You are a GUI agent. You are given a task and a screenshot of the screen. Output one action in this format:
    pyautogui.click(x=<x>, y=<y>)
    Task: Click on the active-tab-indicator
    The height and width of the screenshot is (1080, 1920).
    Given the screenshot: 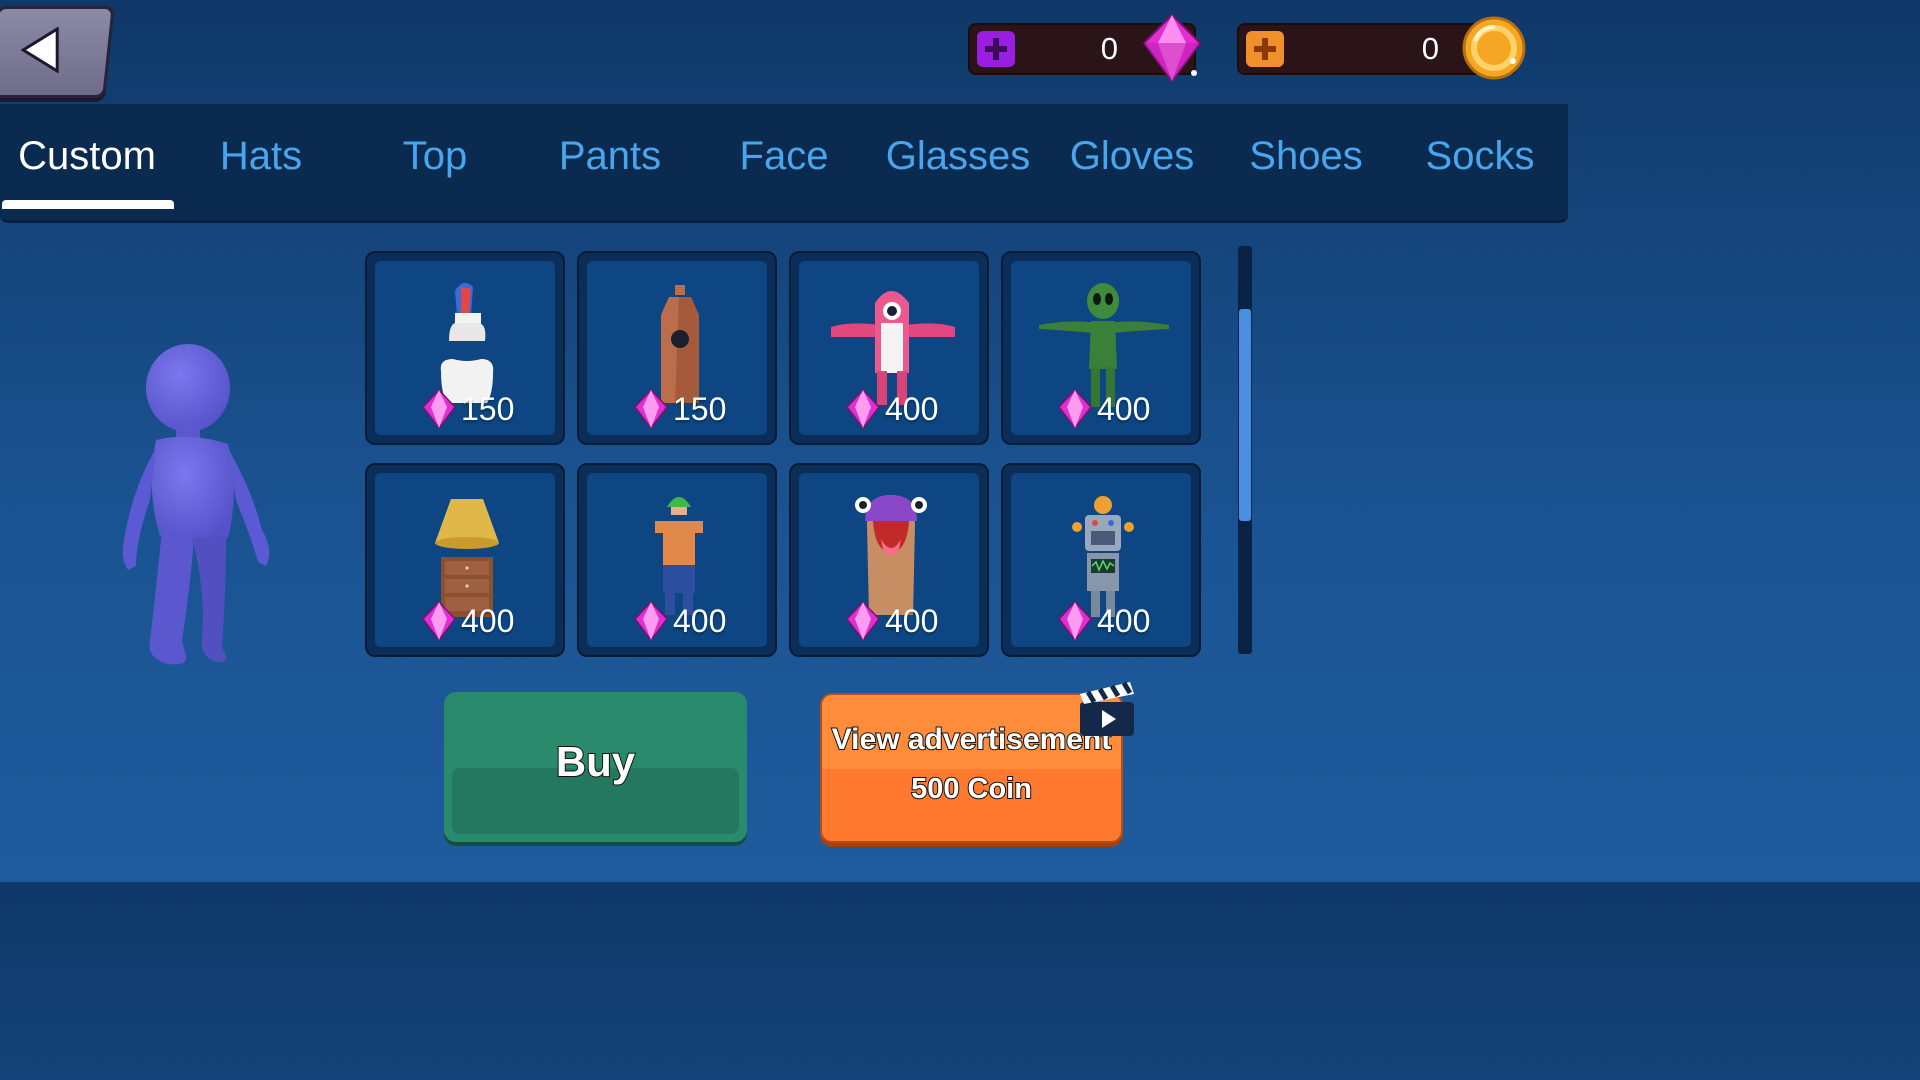 What is the action you would take?
    pyautogui.click(x=88, y=204)
    